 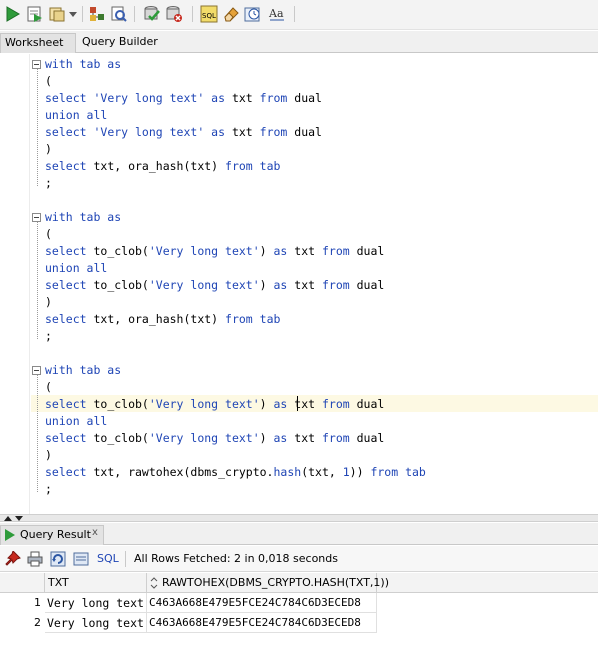 I want to click on close-tab-button: x, so click(x=95, y=532).